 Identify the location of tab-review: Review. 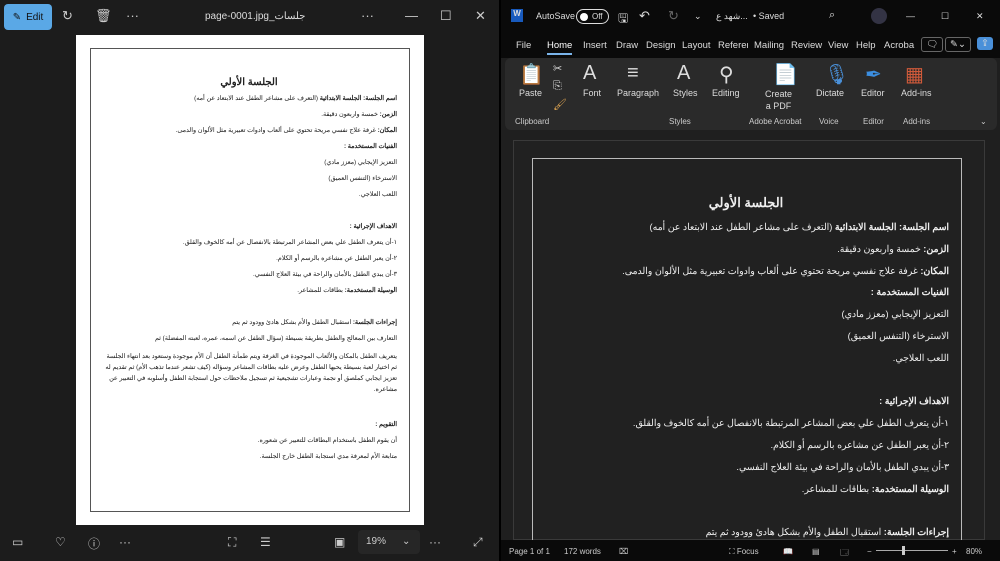
(806, 45).